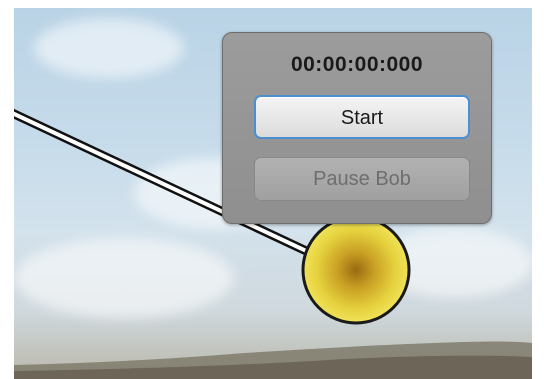  Describe the element at coordinates (356, 270) in the screenshot. I see `pendulum-bob` at that location.